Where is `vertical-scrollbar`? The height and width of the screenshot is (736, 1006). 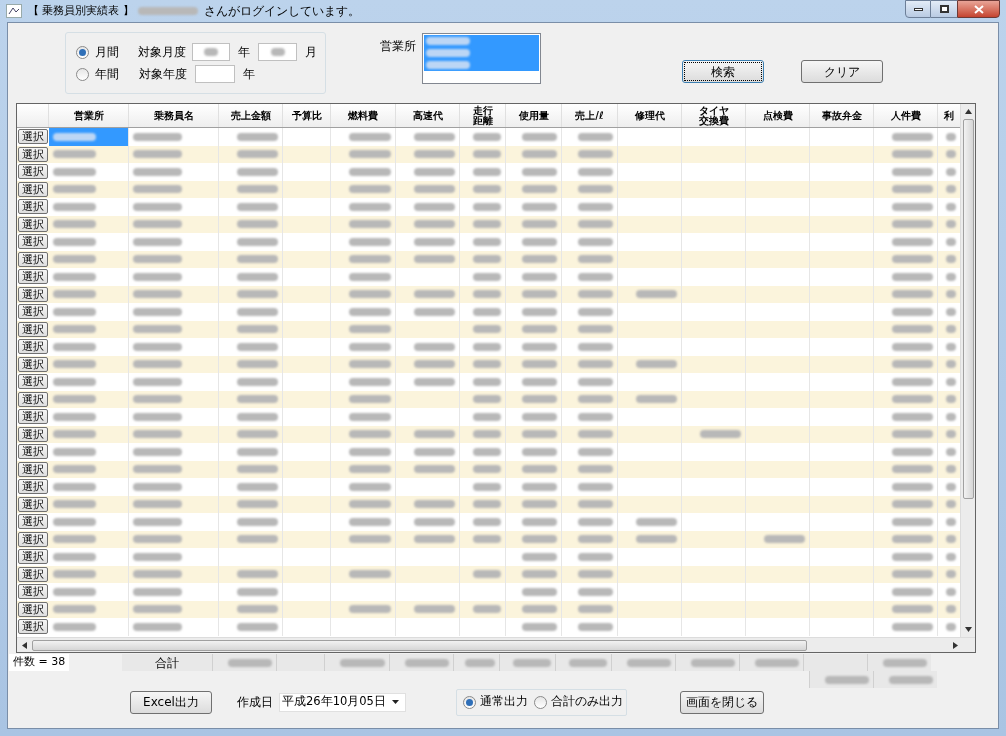 vertical-scrollbar is located at coordinates (967, 370).